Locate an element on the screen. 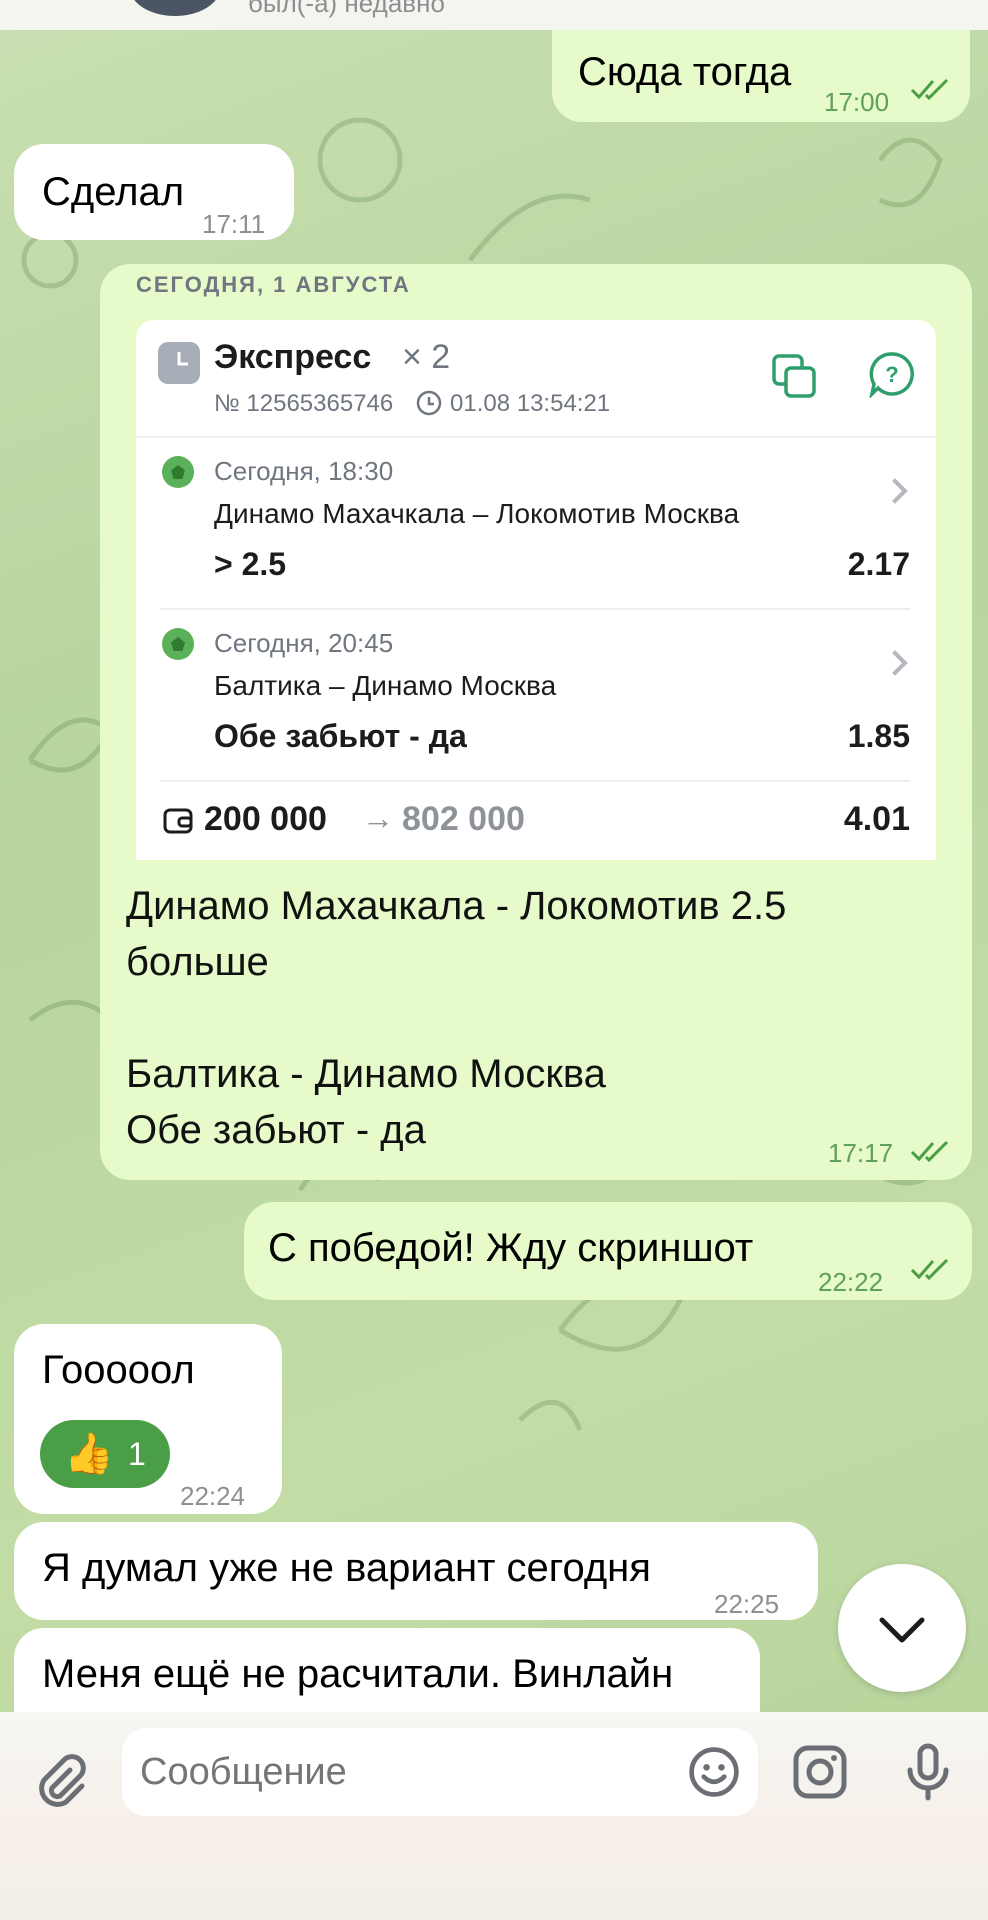 The width and height of the screenshot is (988, 1920). event-pick: Обе забьют - да is located at coordinates (340, 736).